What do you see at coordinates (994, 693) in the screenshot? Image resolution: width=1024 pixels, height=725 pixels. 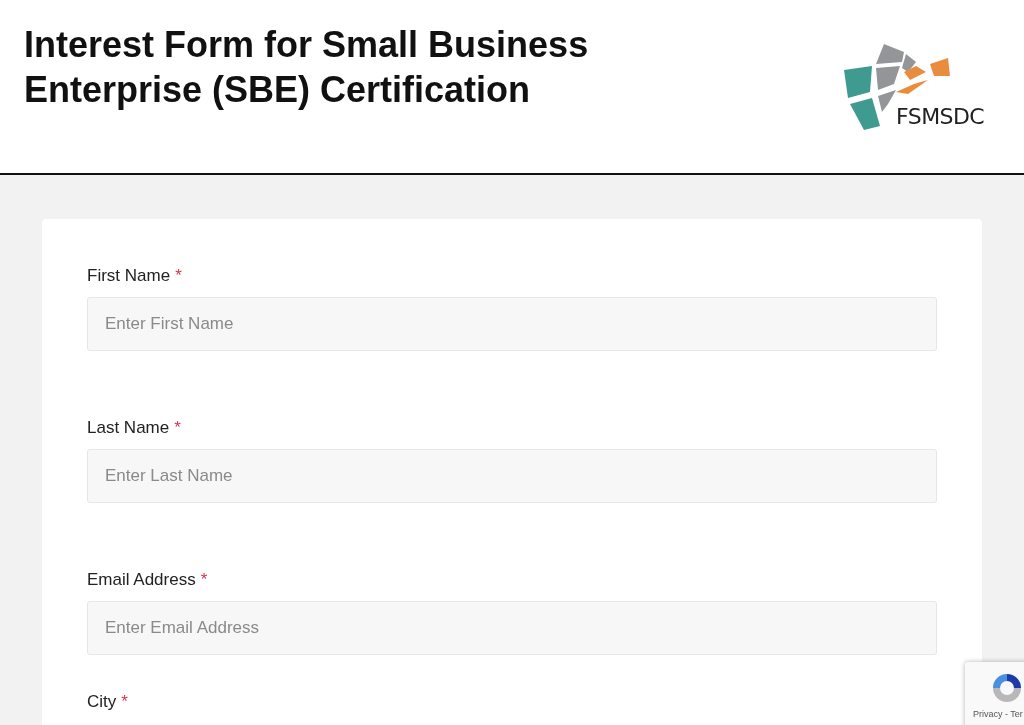 I see `recaptcha-badge: Privacy - Ter` at bounding box center [994, 693].